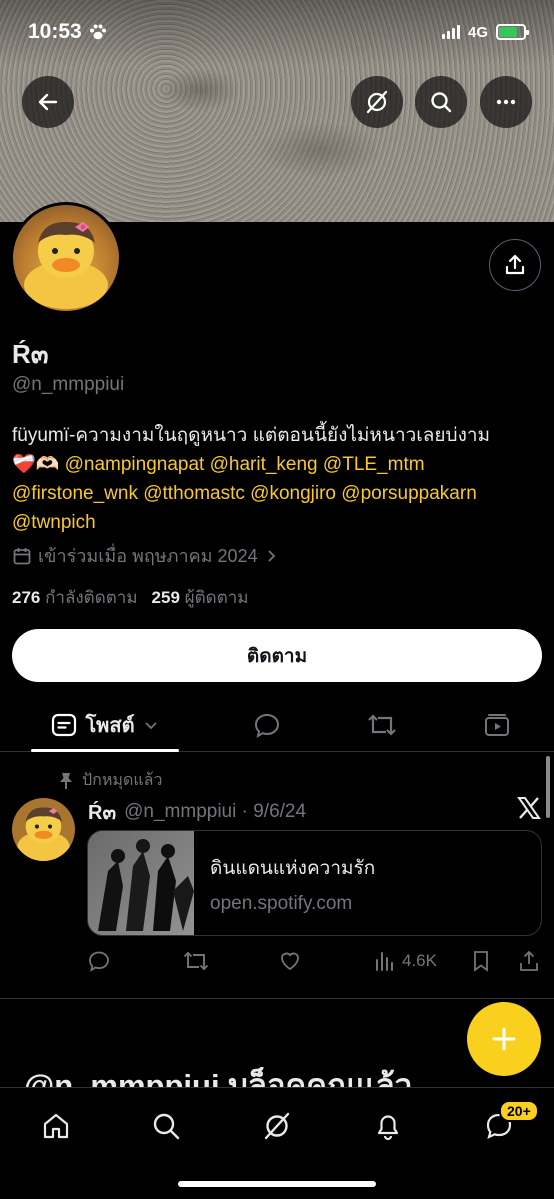 This screenshot has width=554, height=1199. I want to click on chevron-right-icon, so click(271, 555).